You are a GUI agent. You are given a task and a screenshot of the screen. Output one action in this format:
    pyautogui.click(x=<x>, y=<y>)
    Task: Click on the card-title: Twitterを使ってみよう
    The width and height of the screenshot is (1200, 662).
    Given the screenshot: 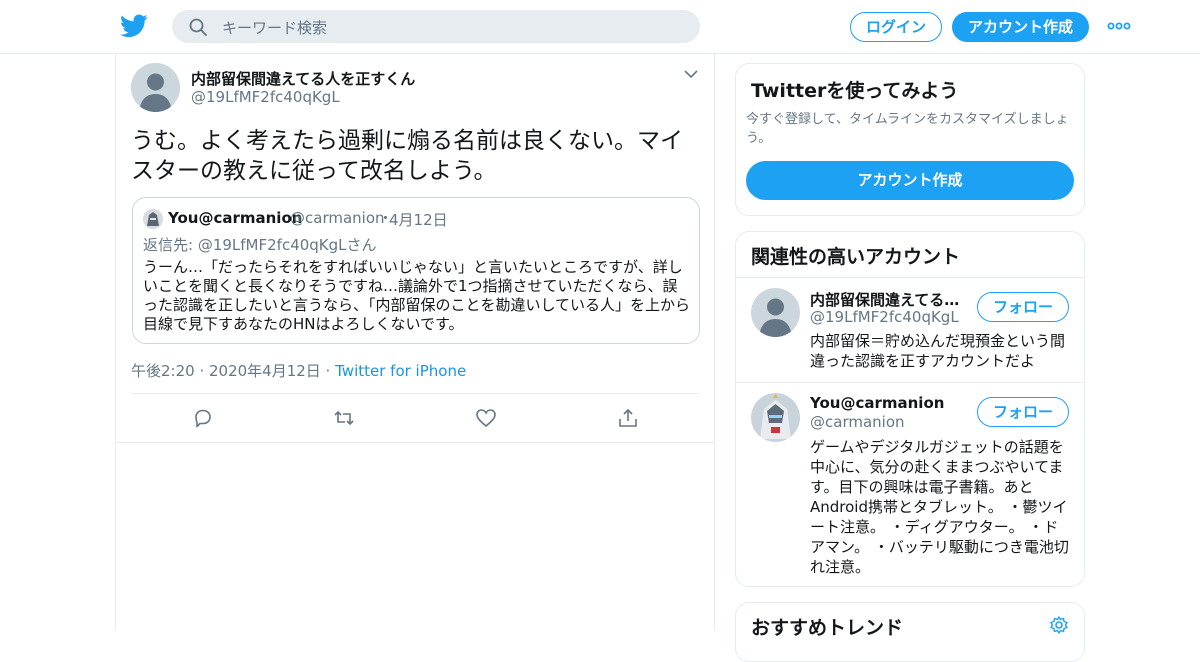 What is the action you would take?
    pyautogui.click(x=855, y=91)
    